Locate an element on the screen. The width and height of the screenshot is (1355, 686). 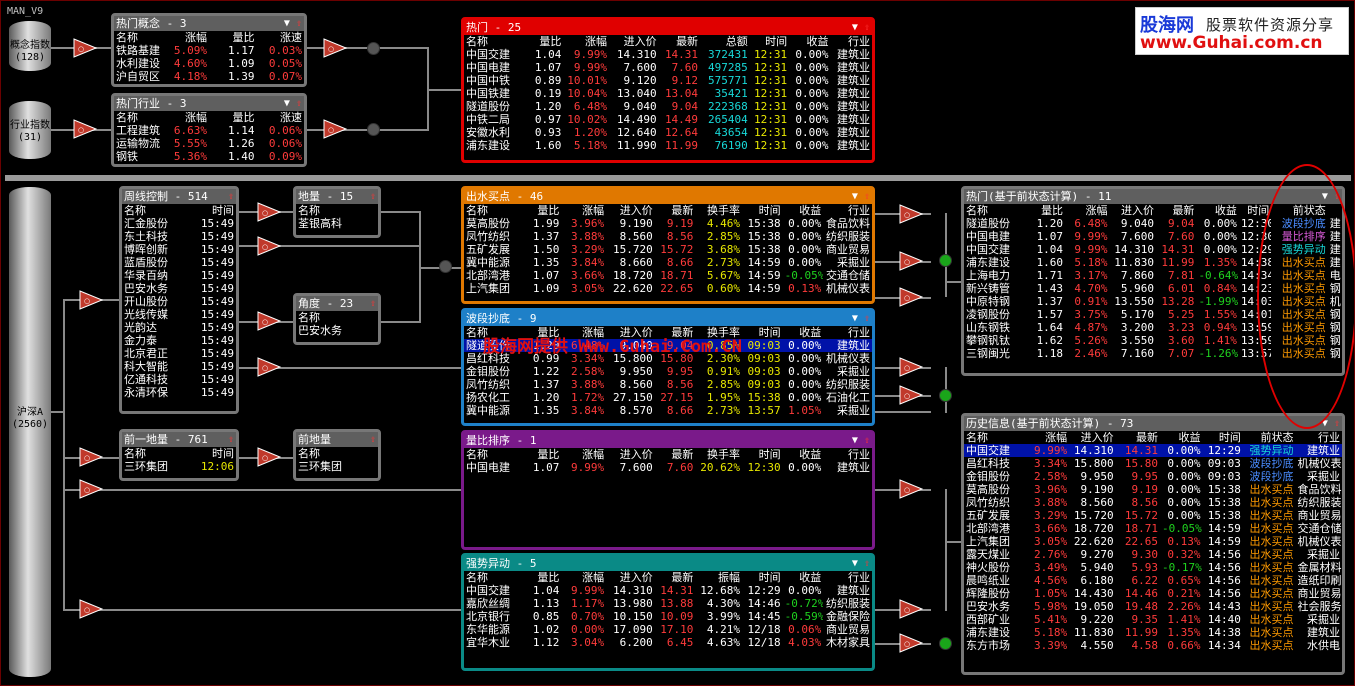
table-row: 华录百纳 15:49 is located at coordinates (179, 275).